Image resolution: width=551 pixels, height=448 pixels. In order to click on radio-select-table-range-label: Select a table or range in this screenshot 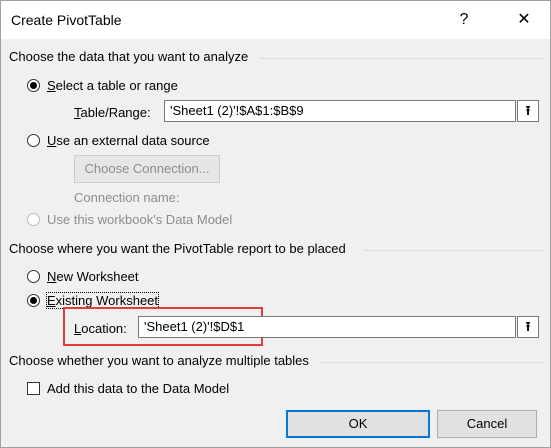, I will do `click(112, 85)`.